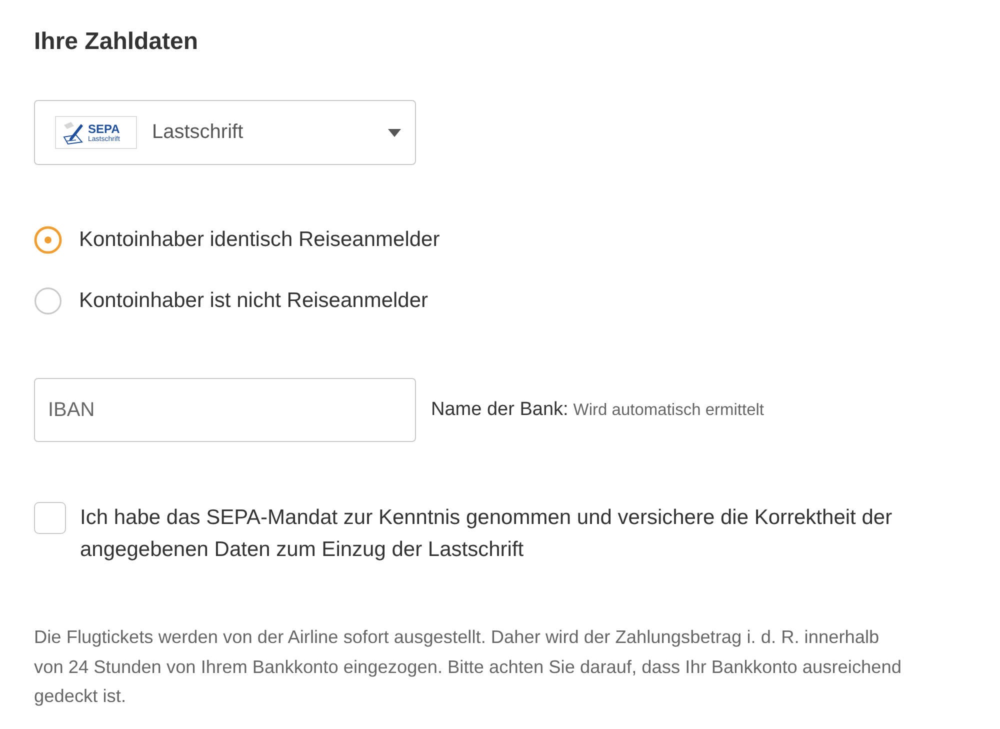 This screenshot has height=729, width=1000. What do you see at coordinates (253, 301) in the screenshot?
I see `option-label: Kontoinhaber ist nicht Reiseanmelder` at bounding box center [253, 301].